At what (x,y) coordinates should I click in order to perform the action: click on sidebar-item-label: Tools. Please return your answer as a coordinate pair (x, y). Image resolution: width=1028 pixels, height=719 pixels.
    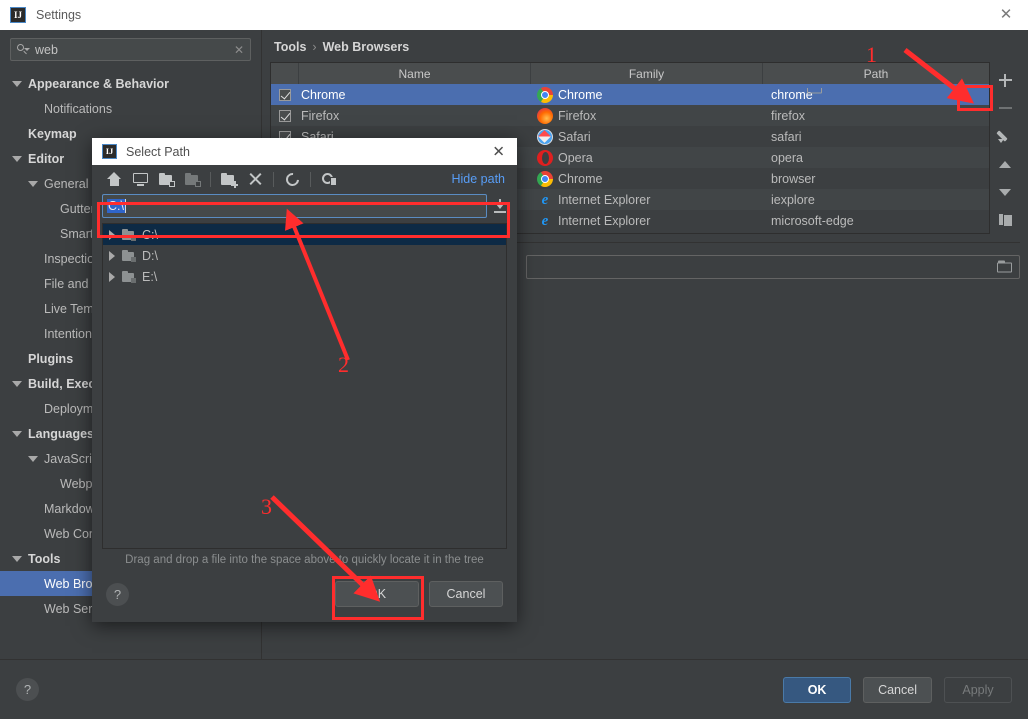
    Looking at the image, I should click on (44, 558).